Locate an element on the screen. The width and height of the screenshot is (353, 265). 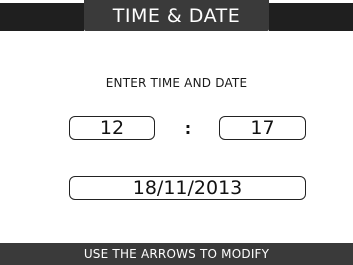
date-field: 18/11/2013 is located at coordinates (187, 188).